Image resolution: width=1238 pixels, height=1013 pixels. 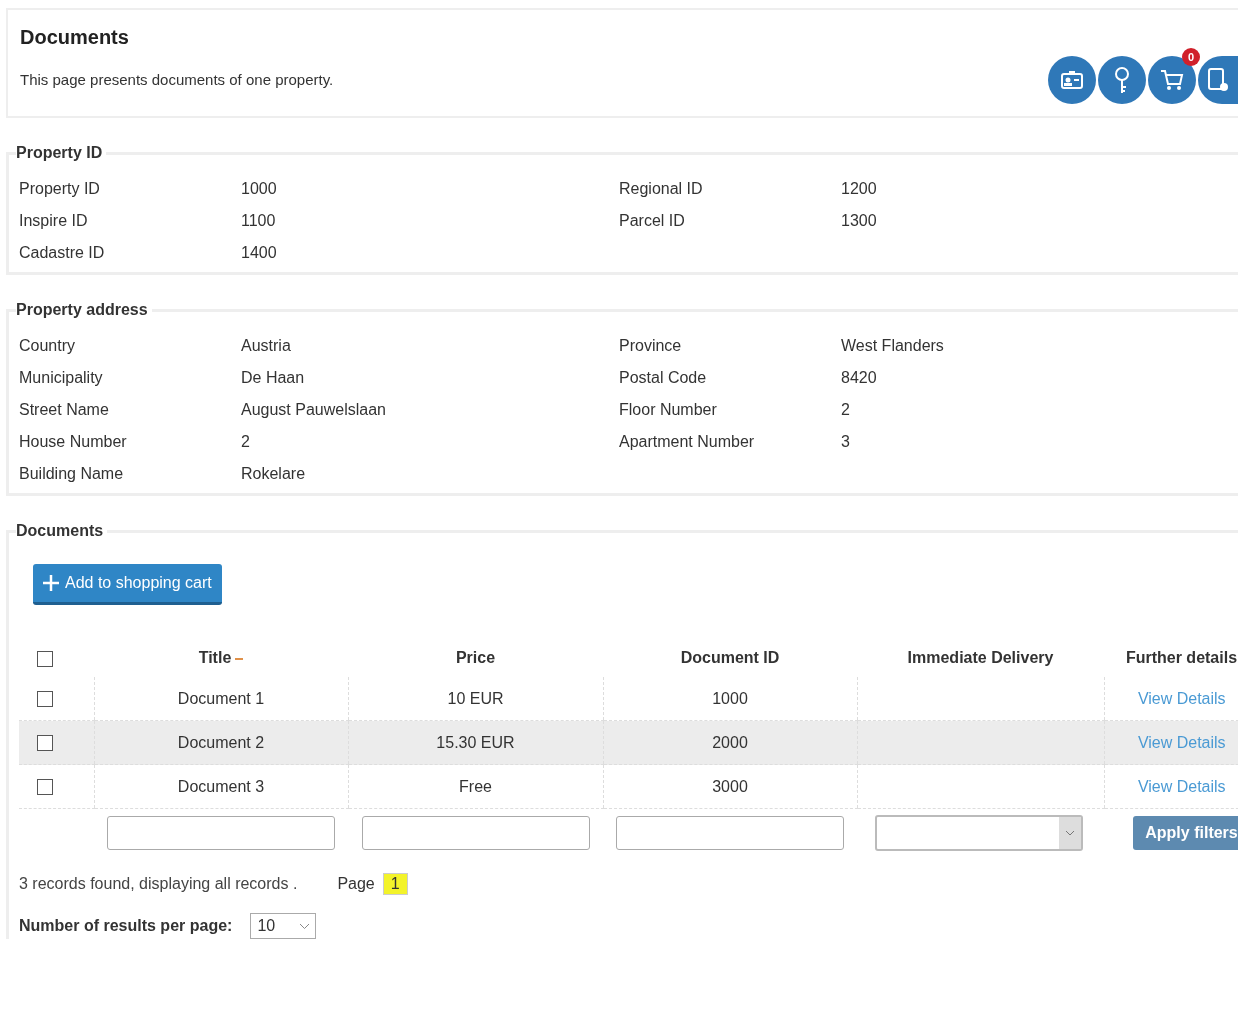 What do you see at coordinates (651, 346) in the screenshot?
I see `field-label: Province` at bounding box center [651, 346].